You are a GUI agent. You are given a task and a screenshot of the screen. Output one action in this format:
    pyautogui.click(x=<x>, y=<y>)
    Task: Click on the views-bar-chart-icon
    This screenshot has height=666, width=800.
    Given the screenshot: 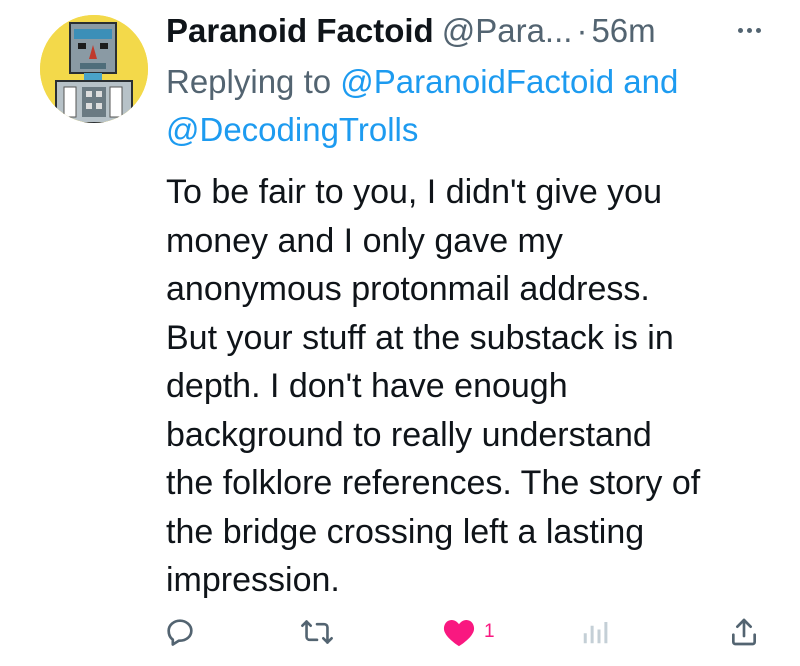 What is the action you would take?
    pyautogui.click(x=595, y=633)
    